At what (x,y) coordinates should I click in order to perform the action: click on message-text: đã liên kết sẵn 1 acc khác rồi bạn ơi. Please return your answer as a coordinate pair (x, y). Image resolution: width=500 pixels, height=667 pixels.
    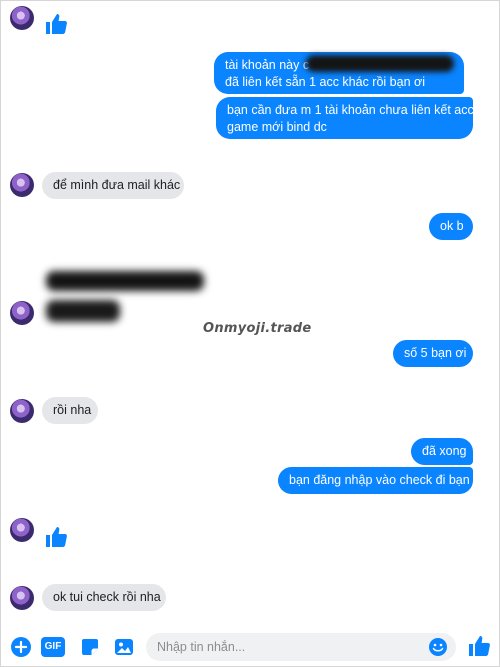
    Looking at the image, I should click on (325, 82).